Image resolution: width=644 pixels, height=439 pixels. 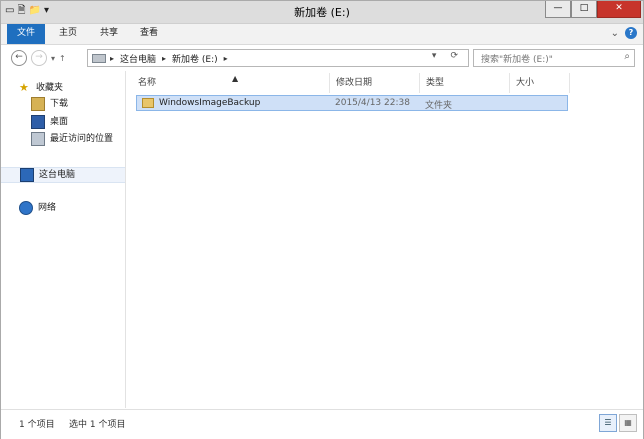 I want to click on help-icon: ?, so click(x=631, y=33).